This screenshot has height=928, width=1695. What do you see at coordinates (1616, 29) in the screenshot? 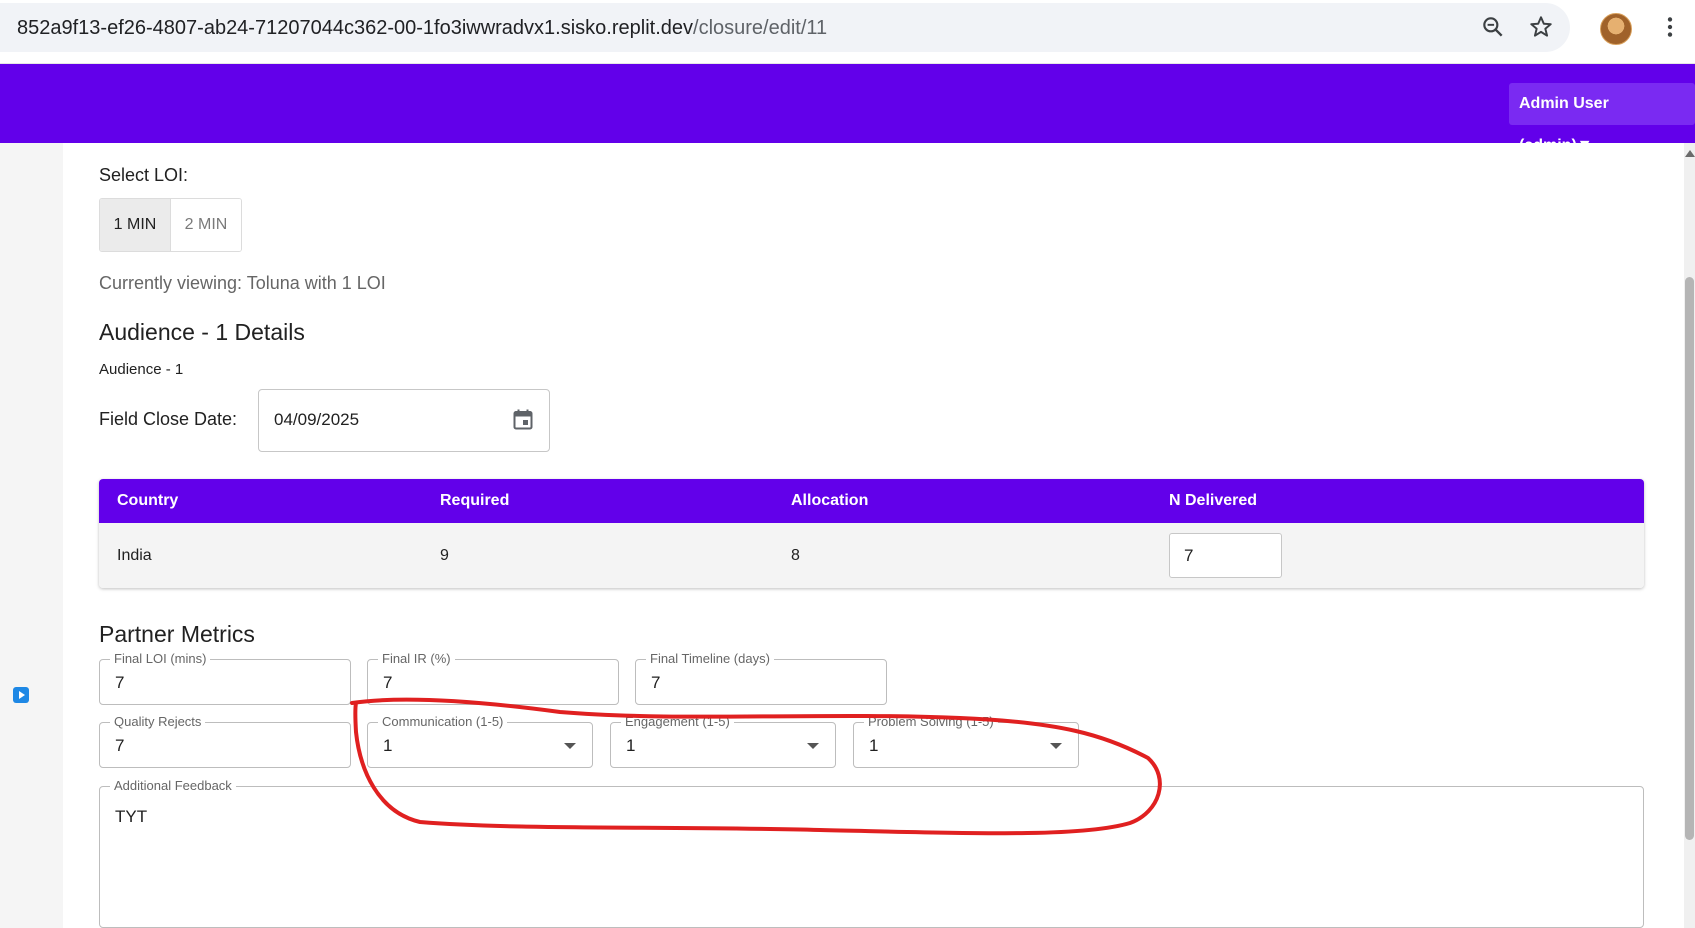
I see `avatar` at bounding box center [1616, 29].